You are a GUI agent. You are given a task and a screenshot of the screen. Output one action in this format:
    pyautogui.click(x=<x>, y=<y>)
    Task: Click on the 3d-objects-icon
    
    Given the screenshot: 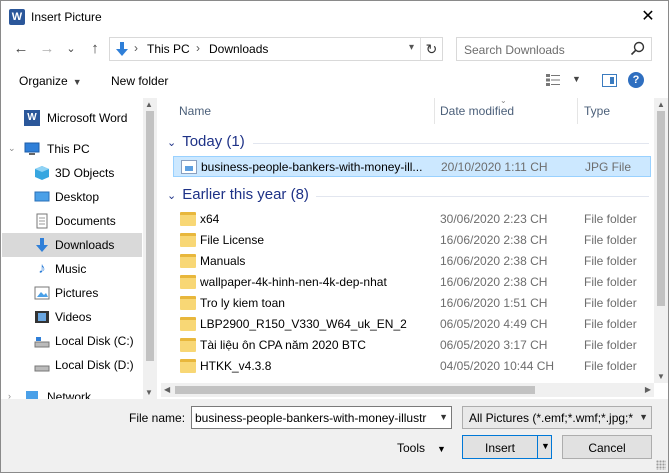 What is the action you would take?
    pyautogui.click(x=42, y=173)
    